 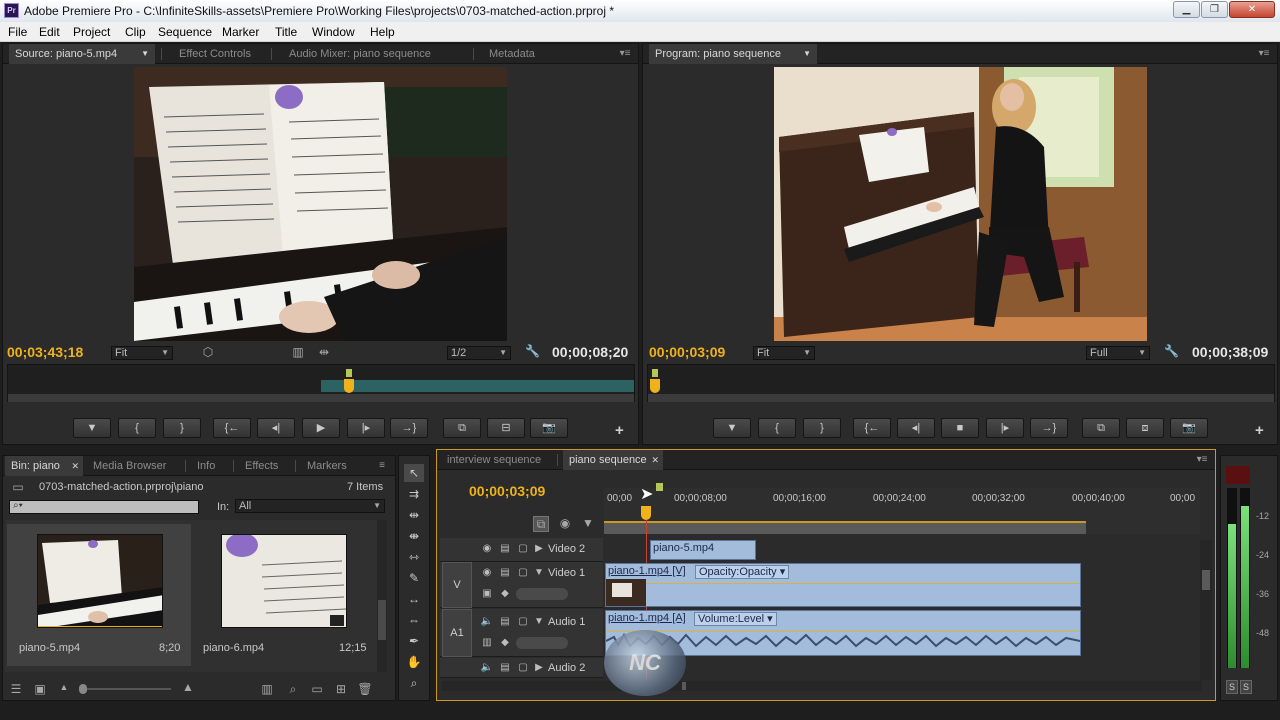 I want to click on tab-program: Program: piano sequence ▼, so click(x=733, y=54).